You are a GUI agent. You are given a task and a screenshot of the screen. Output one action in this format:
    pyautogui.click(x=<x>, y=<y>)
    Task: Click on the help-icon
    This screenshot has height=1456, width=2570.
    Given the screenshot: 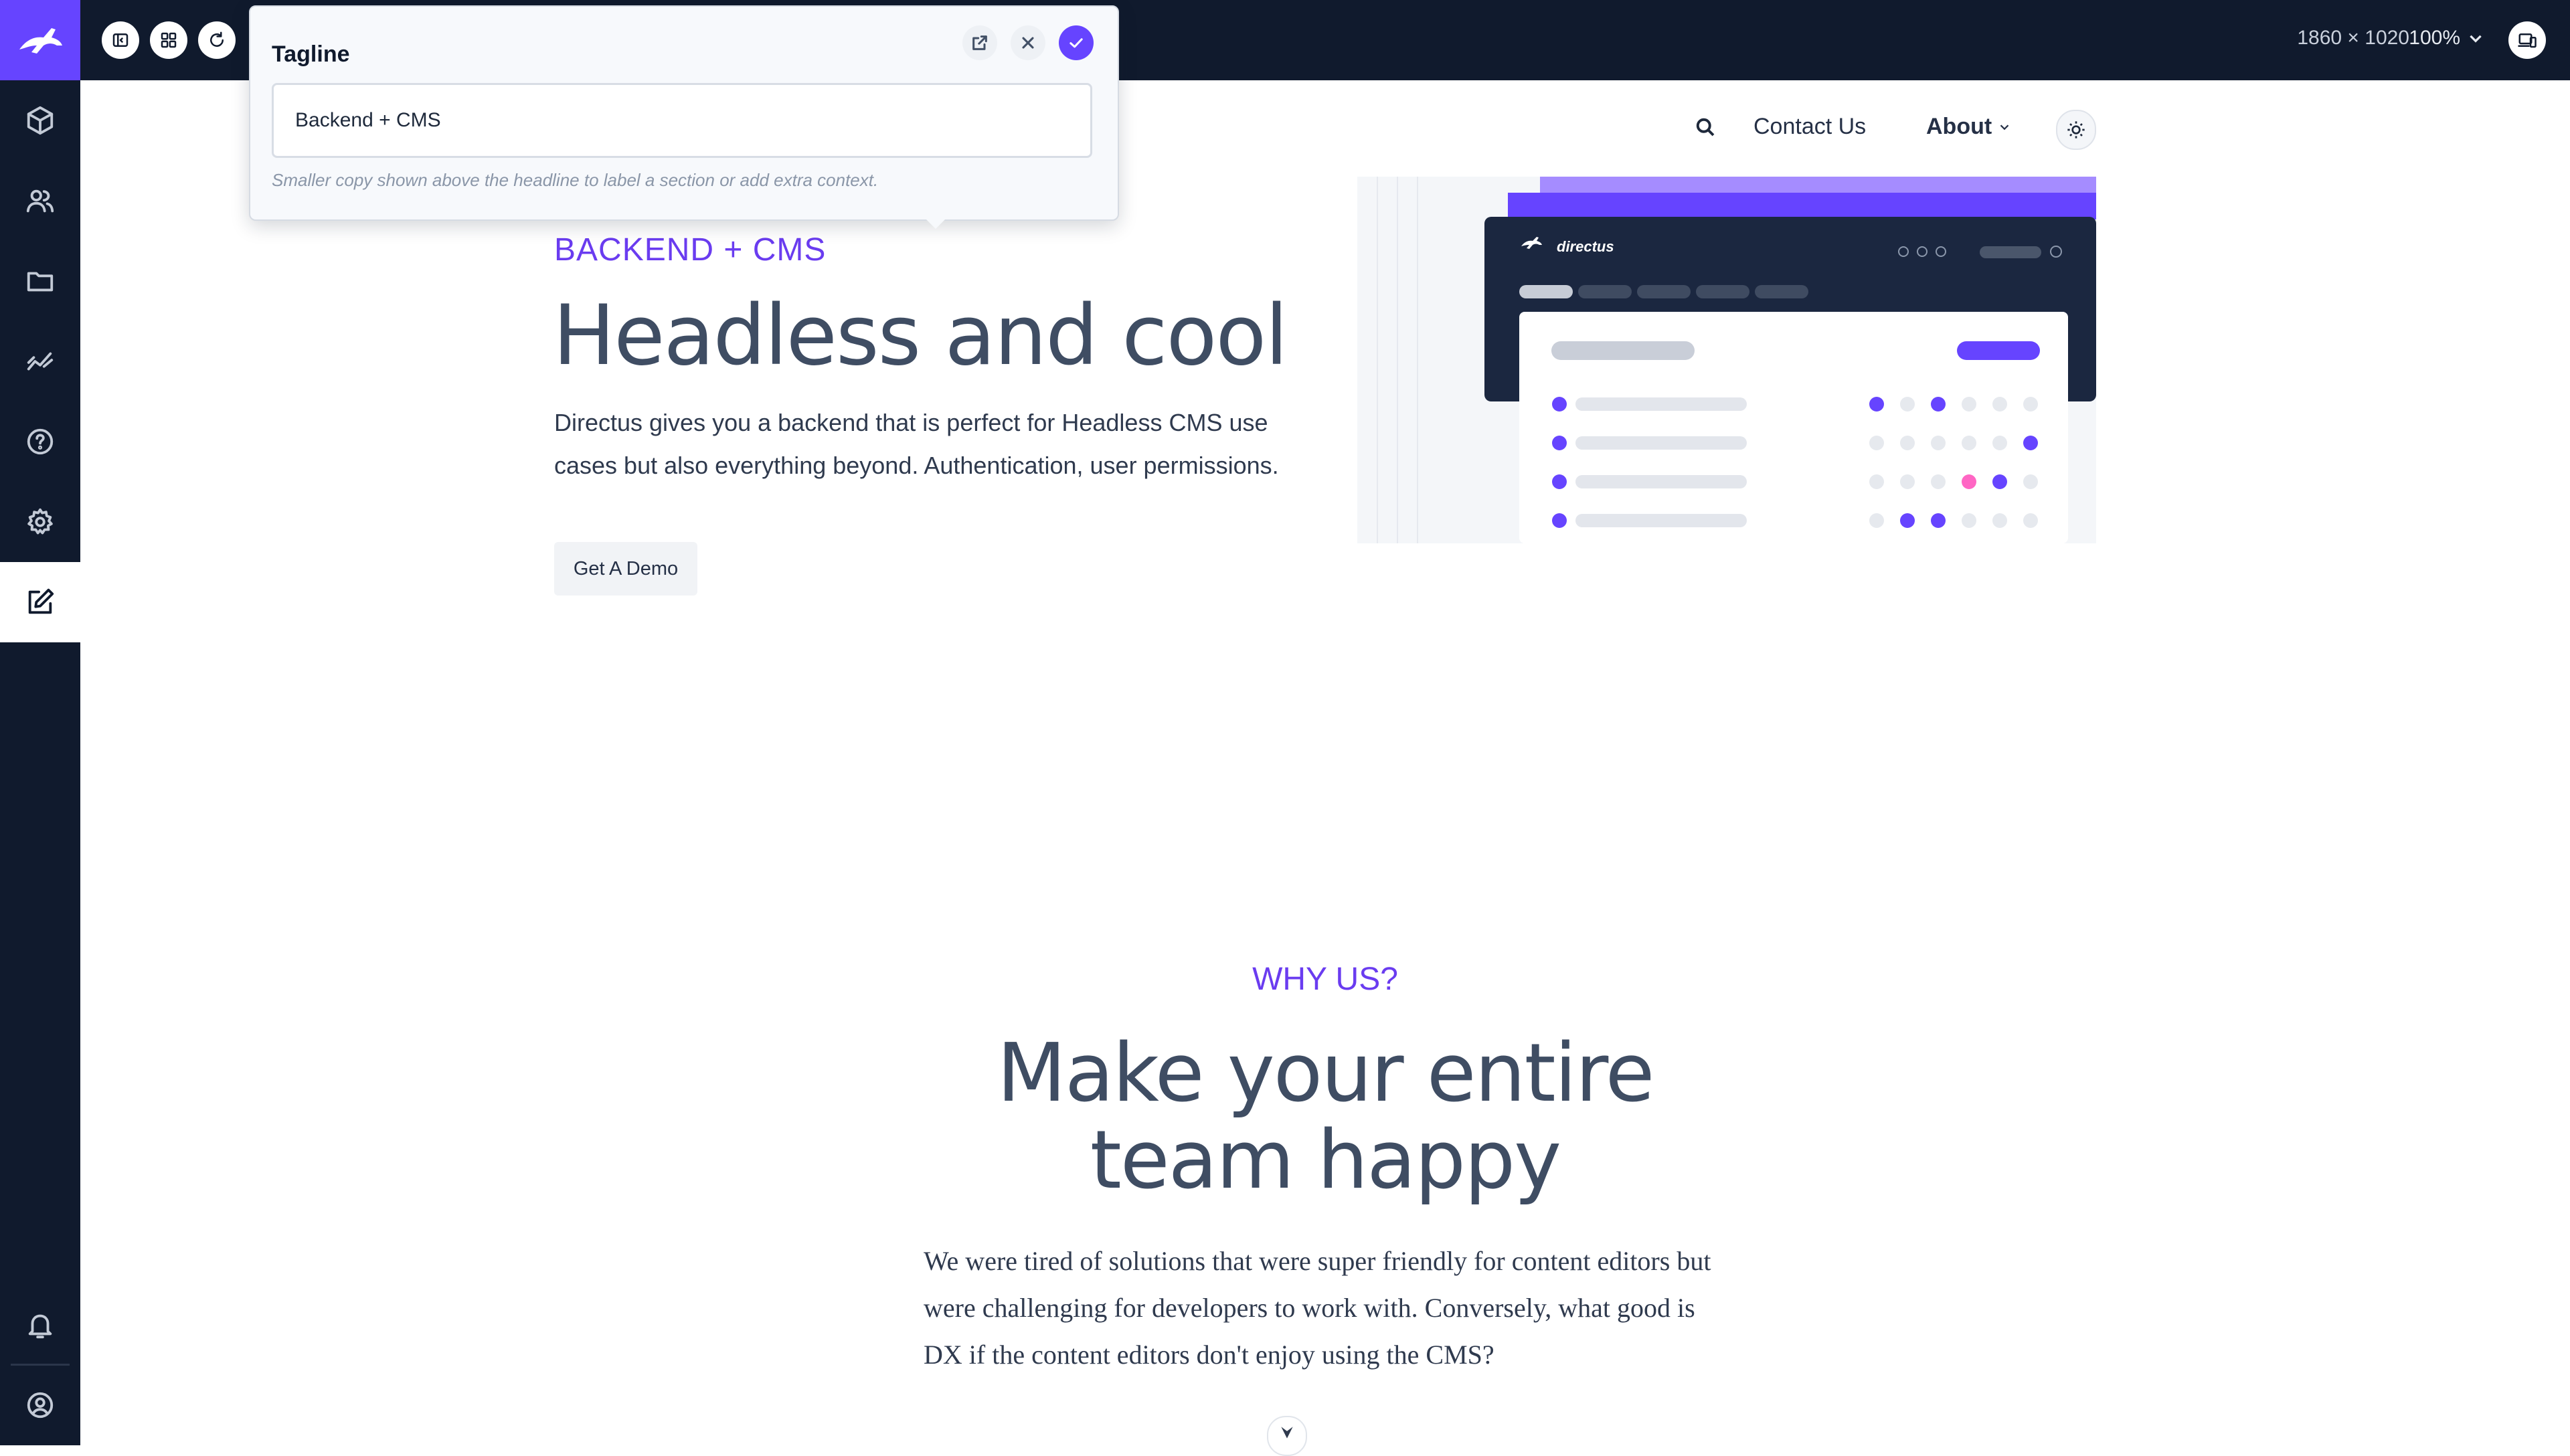 What is the action you would take?
    pyautogui.click(x=40, y=441)
    